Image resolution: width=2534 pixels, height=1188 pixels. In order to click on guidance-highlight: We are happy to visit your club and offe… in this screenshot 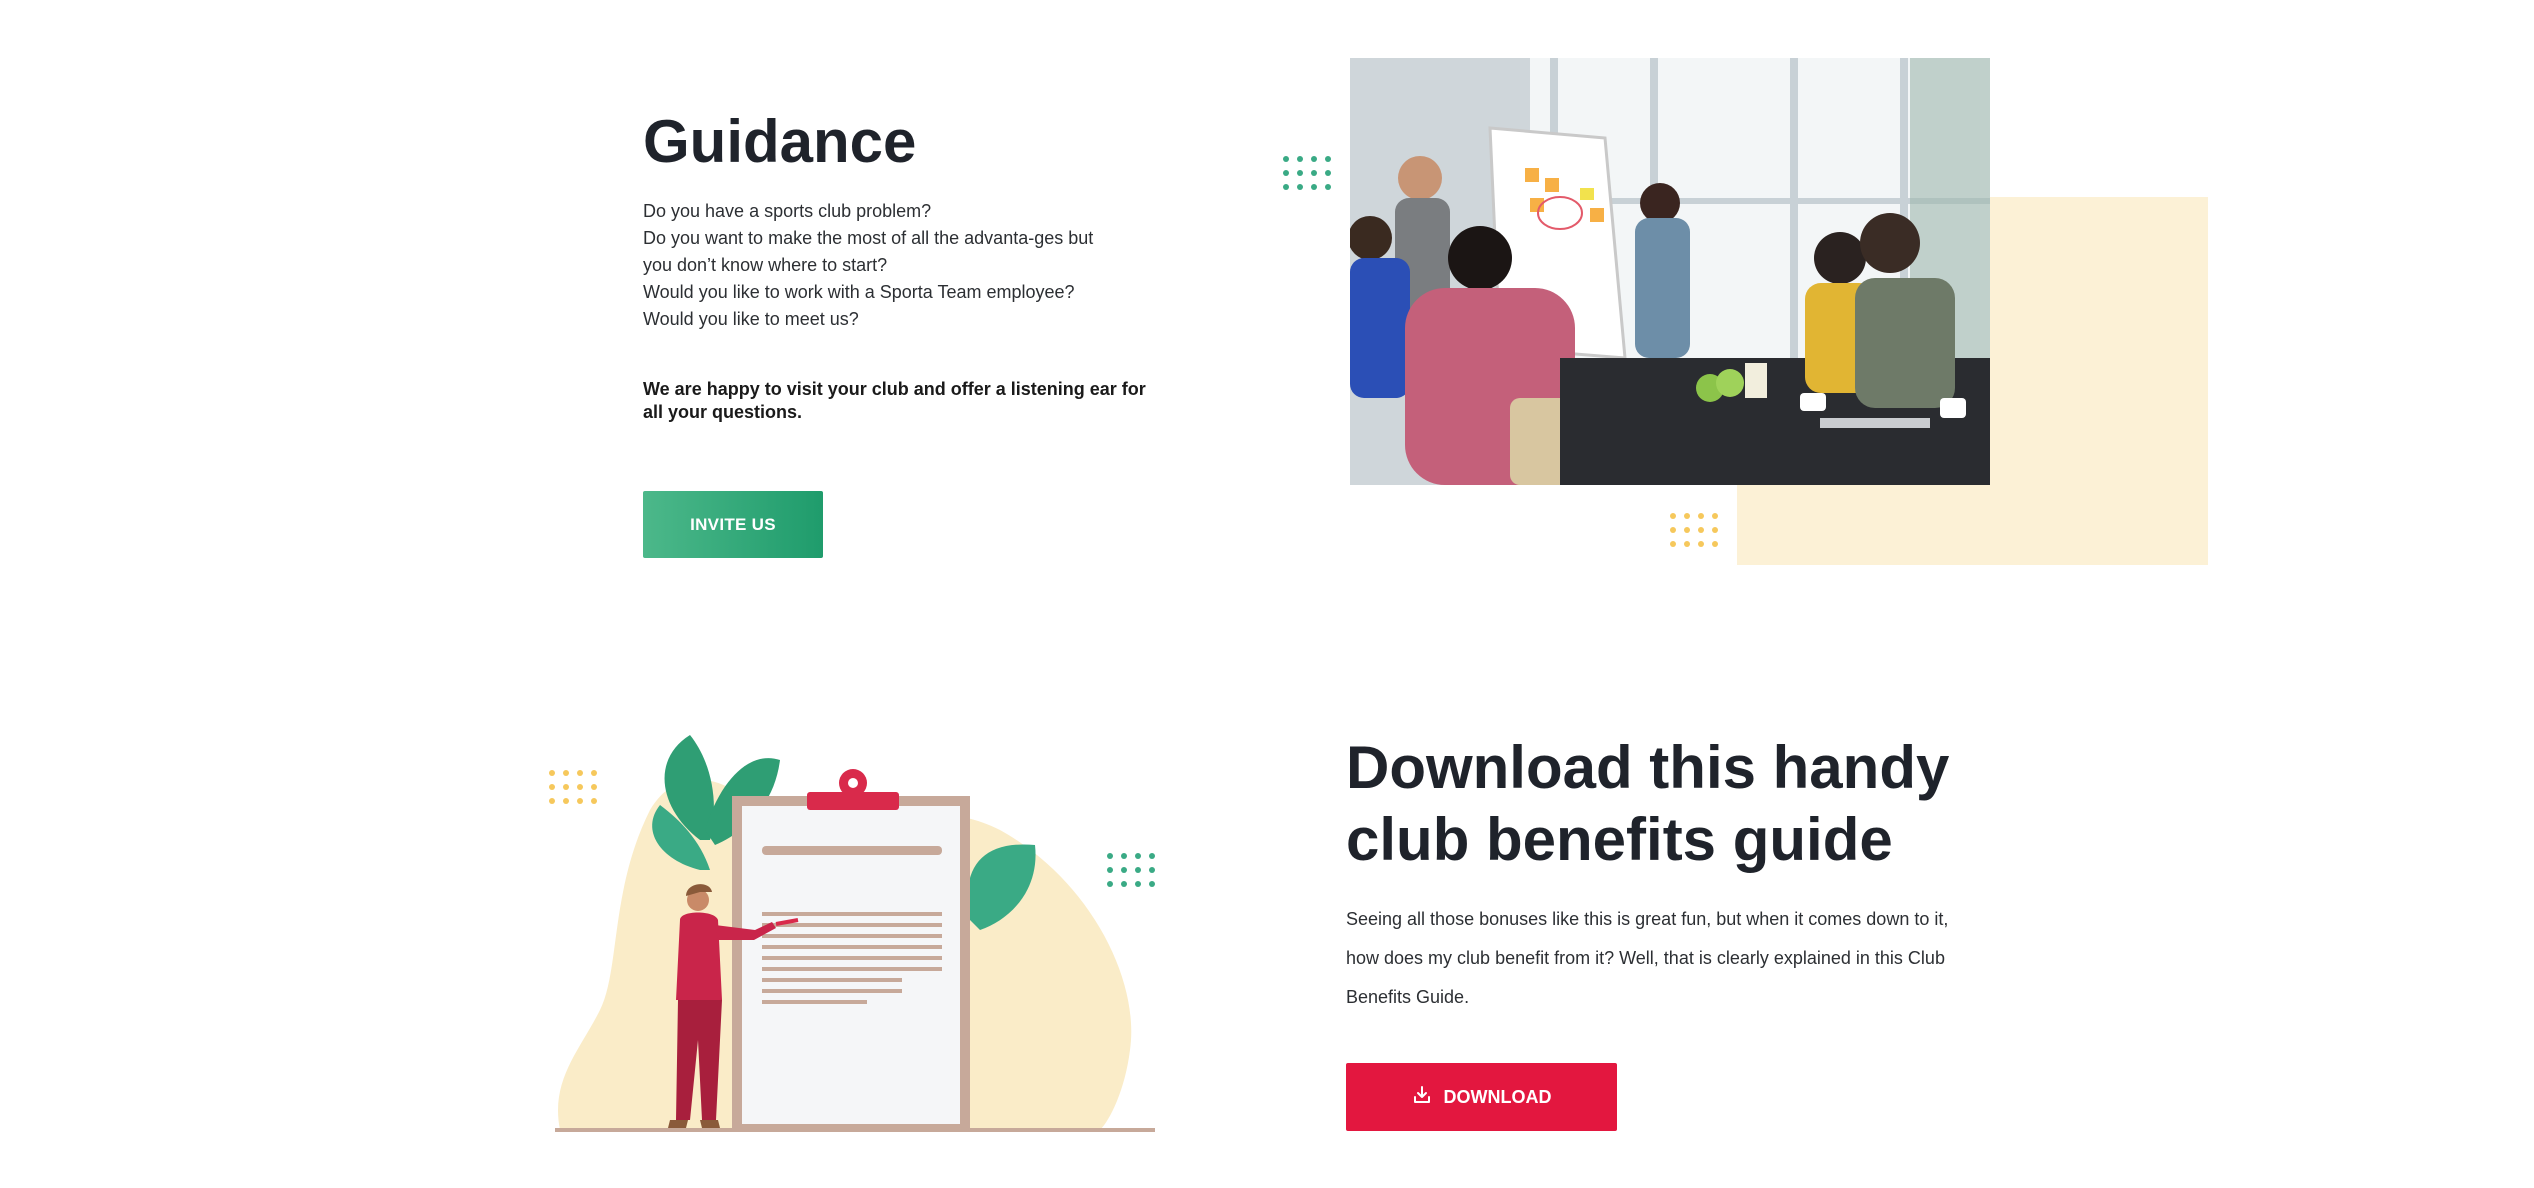, I will do `click(894, 400)`.